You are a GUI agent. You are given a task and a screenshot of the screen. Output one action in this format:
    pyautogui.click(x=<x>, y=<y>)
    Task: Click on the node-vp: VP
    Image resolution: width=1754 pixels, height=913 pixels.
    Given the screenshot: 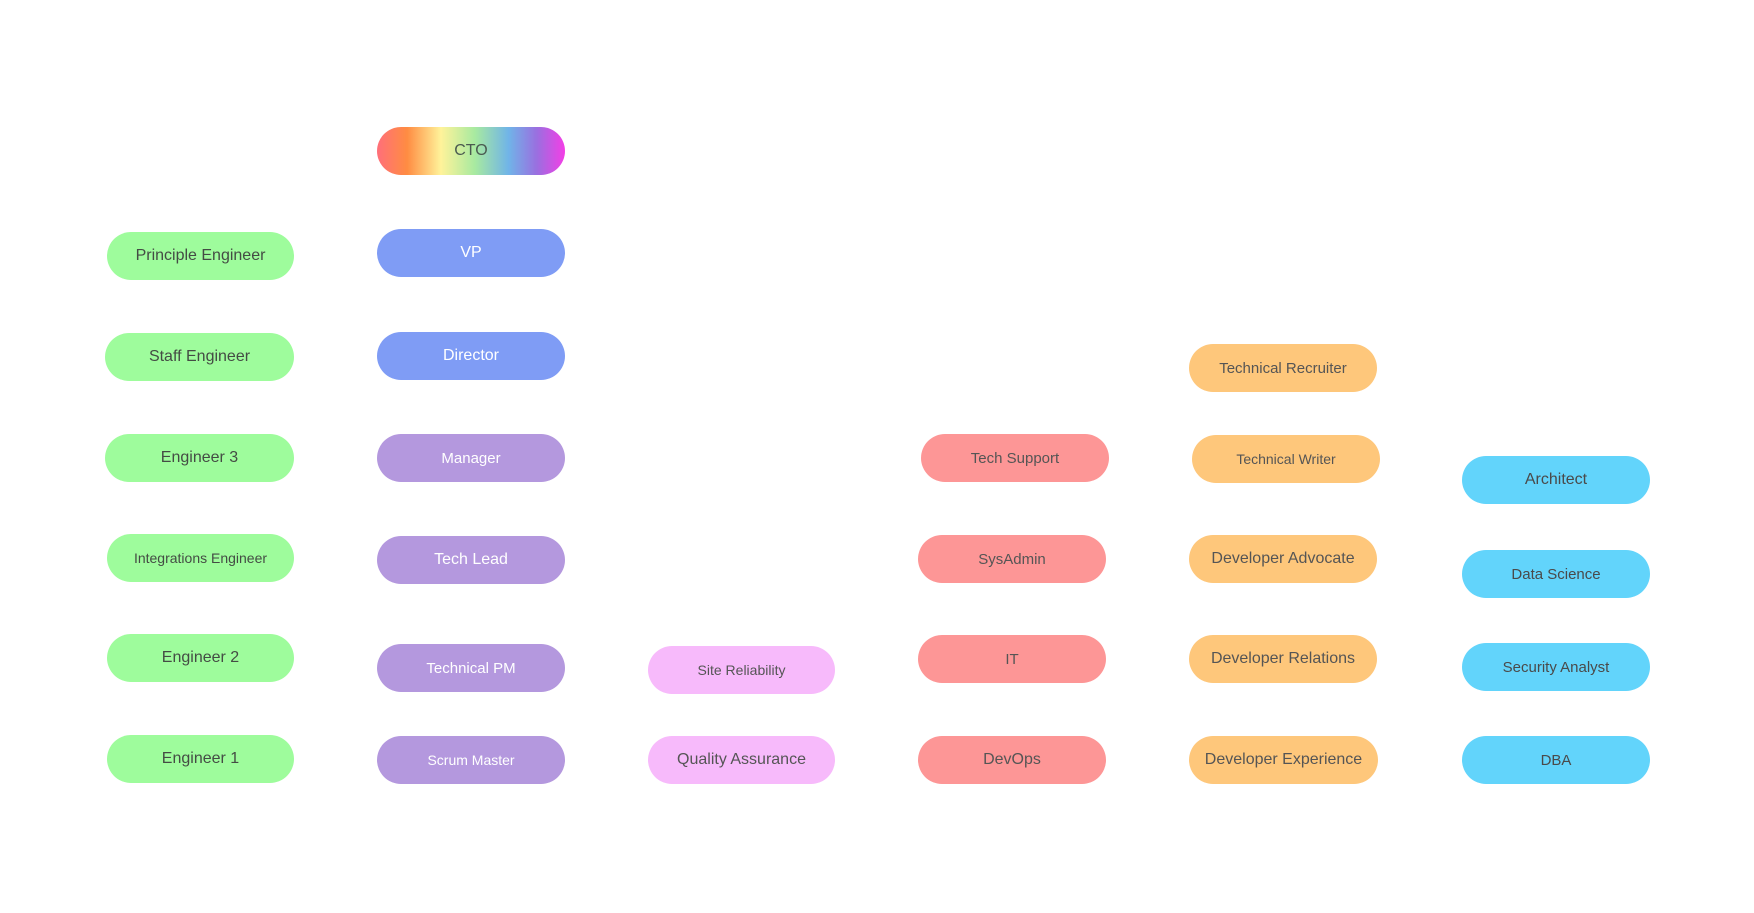 What is the action you would take?
    pyautogui.click(x=471, y=253)
    